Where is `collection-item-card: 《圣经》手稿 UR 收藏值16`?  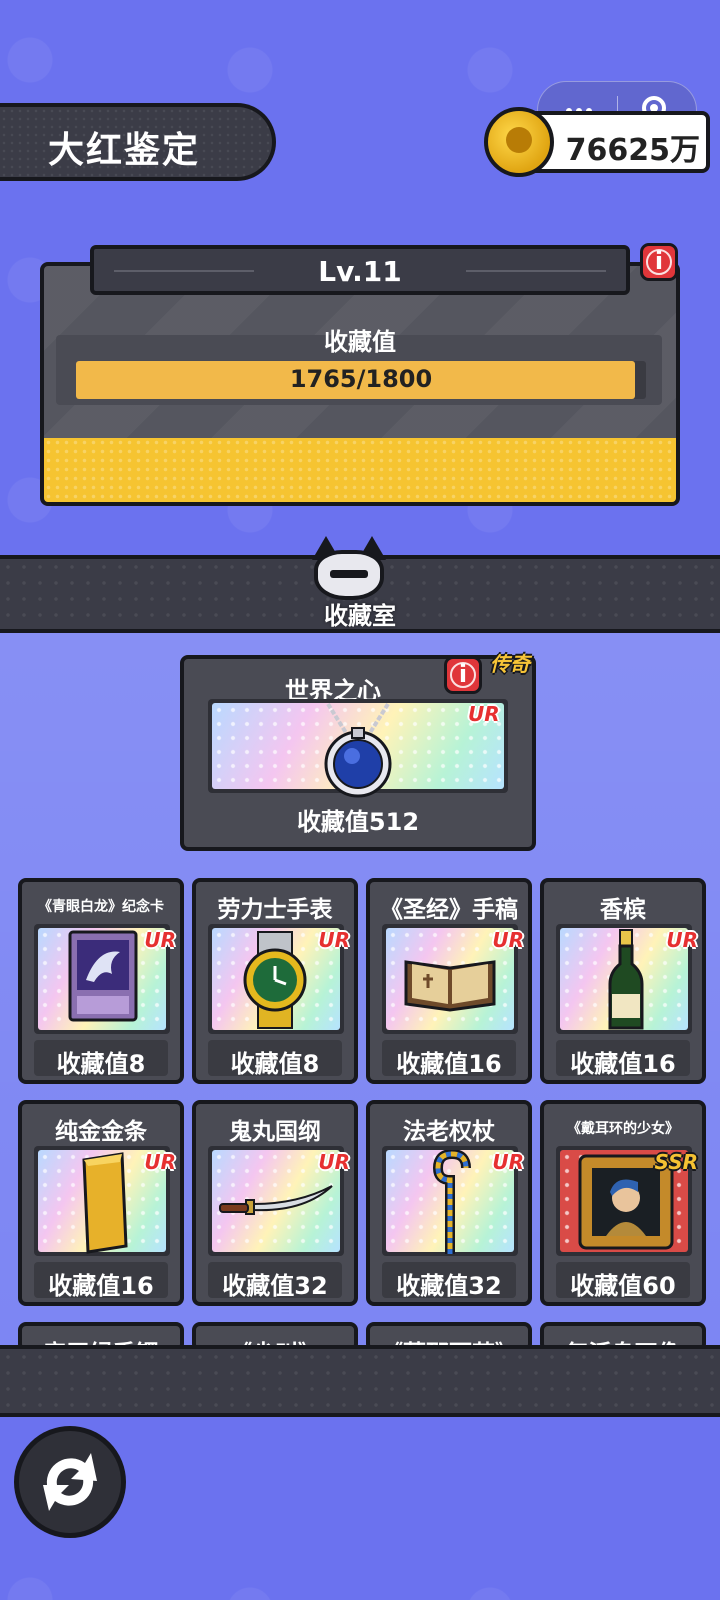
collection-item-card: 《圣经》手稿 UR 收藏值16 is located at coordinates (449, 981).